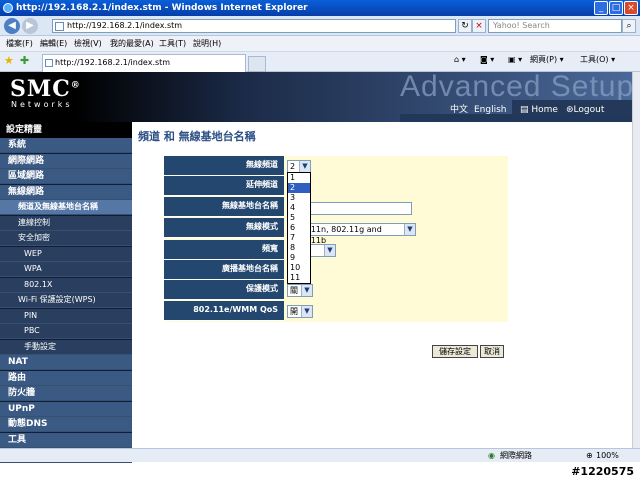 This screenshot has height=480, width=640. I want to click on channel-option: 2, so click(299, 188).